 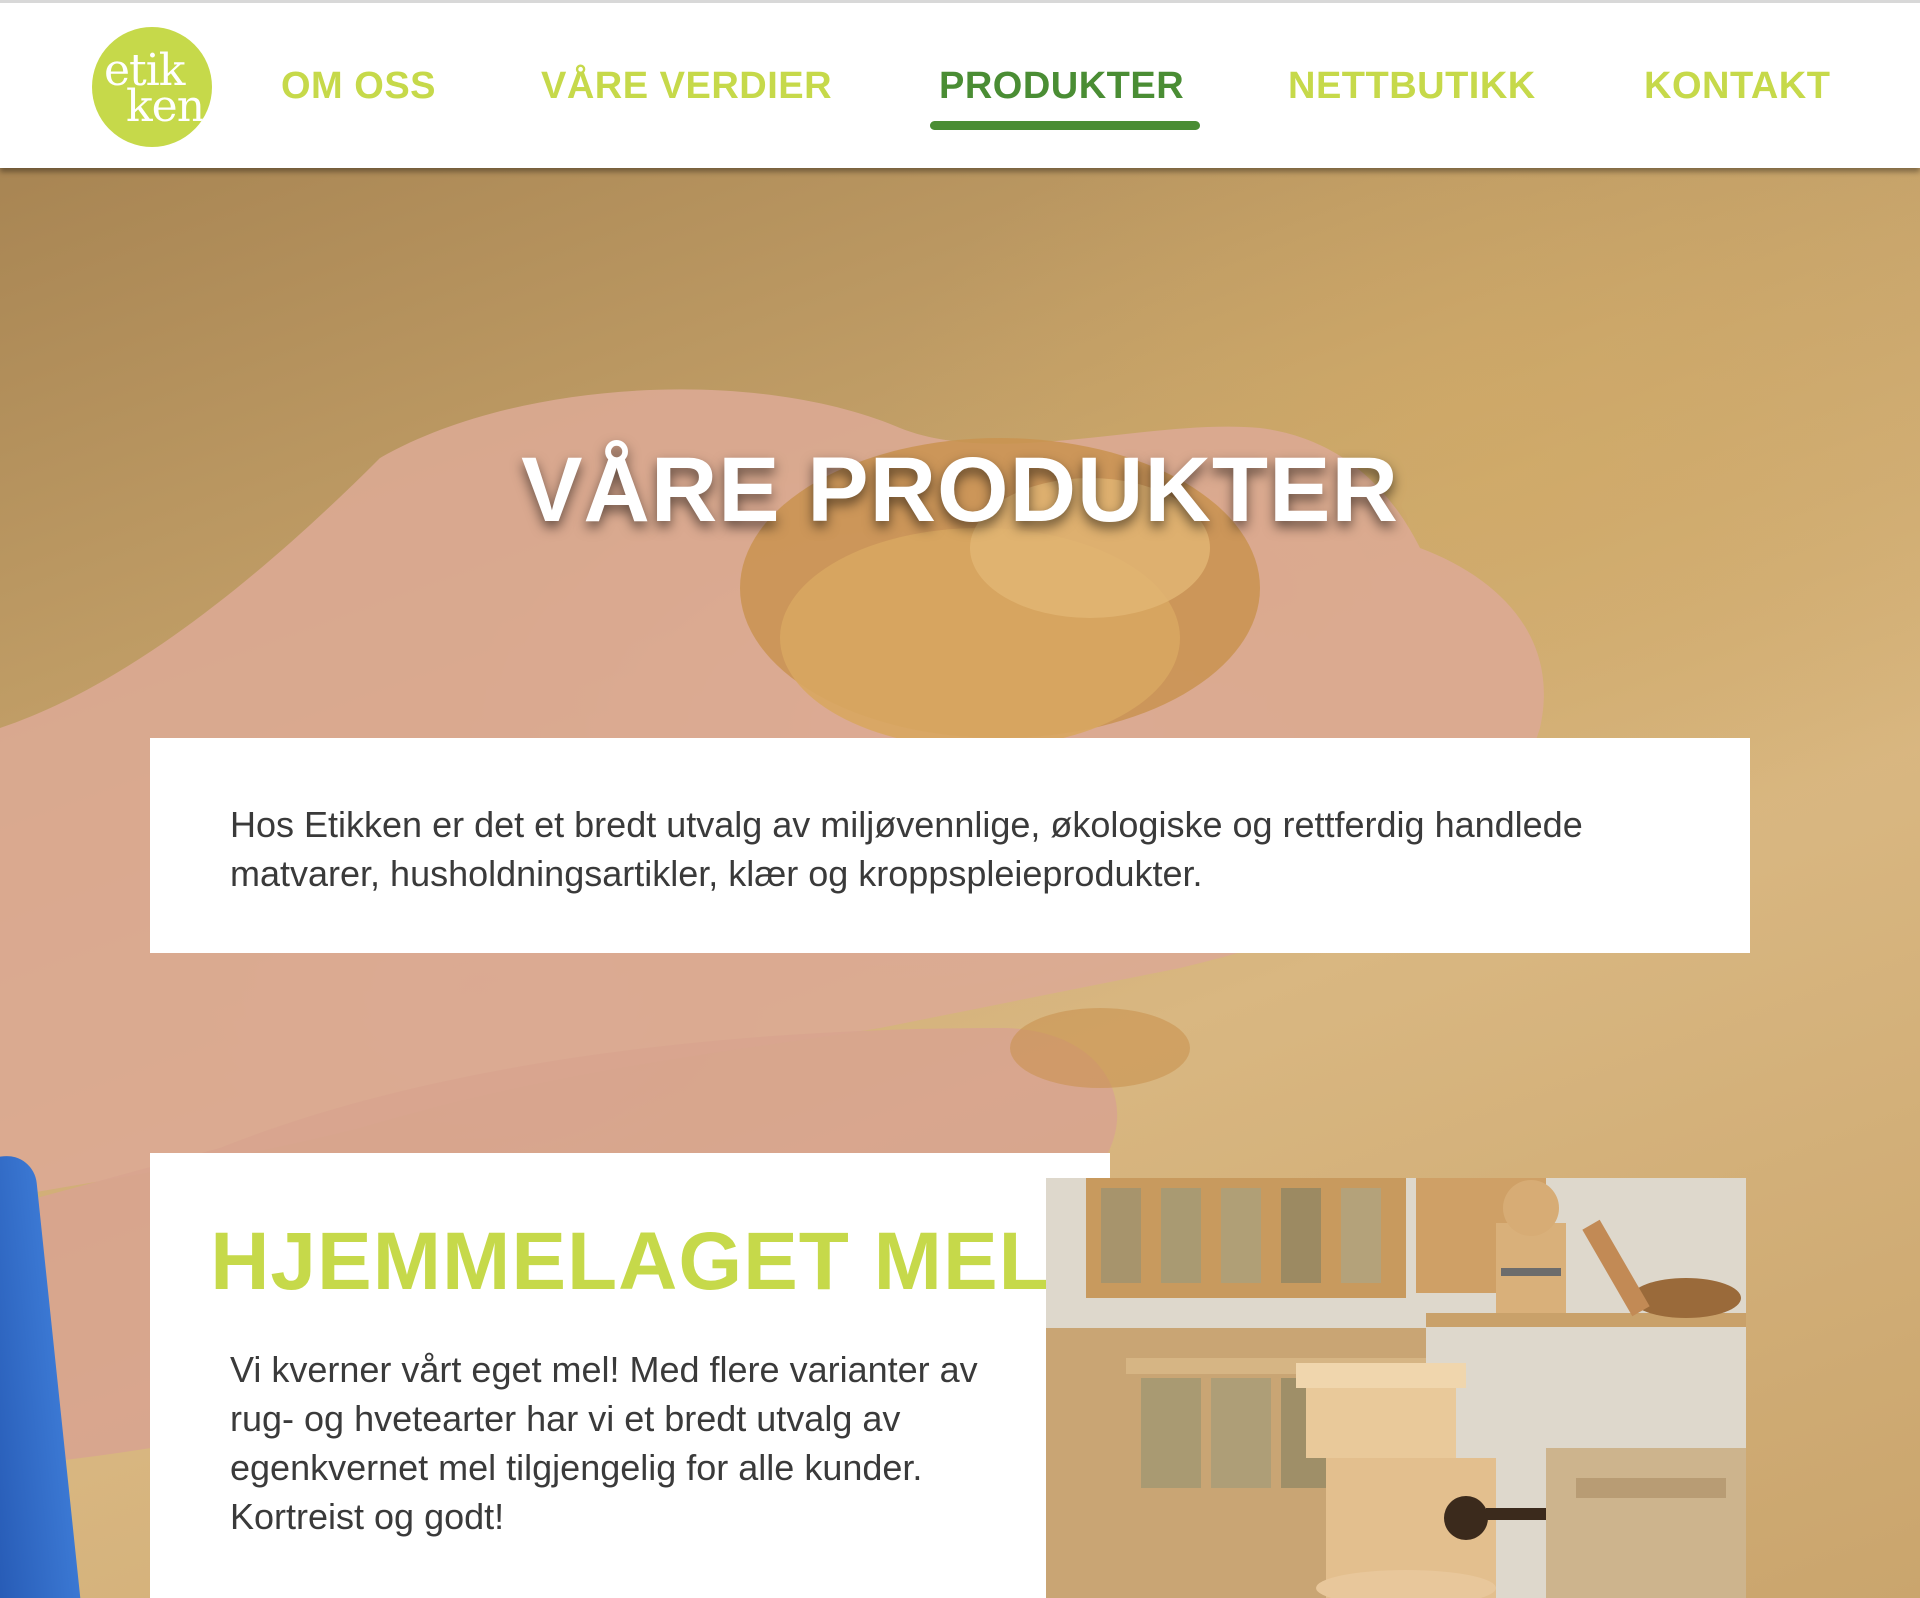 What do you see at coordinates (630, 1261) in the screenshot?
I see `flour-title: HJEMMELAGET MEL` at bounding box center [630, 1261].